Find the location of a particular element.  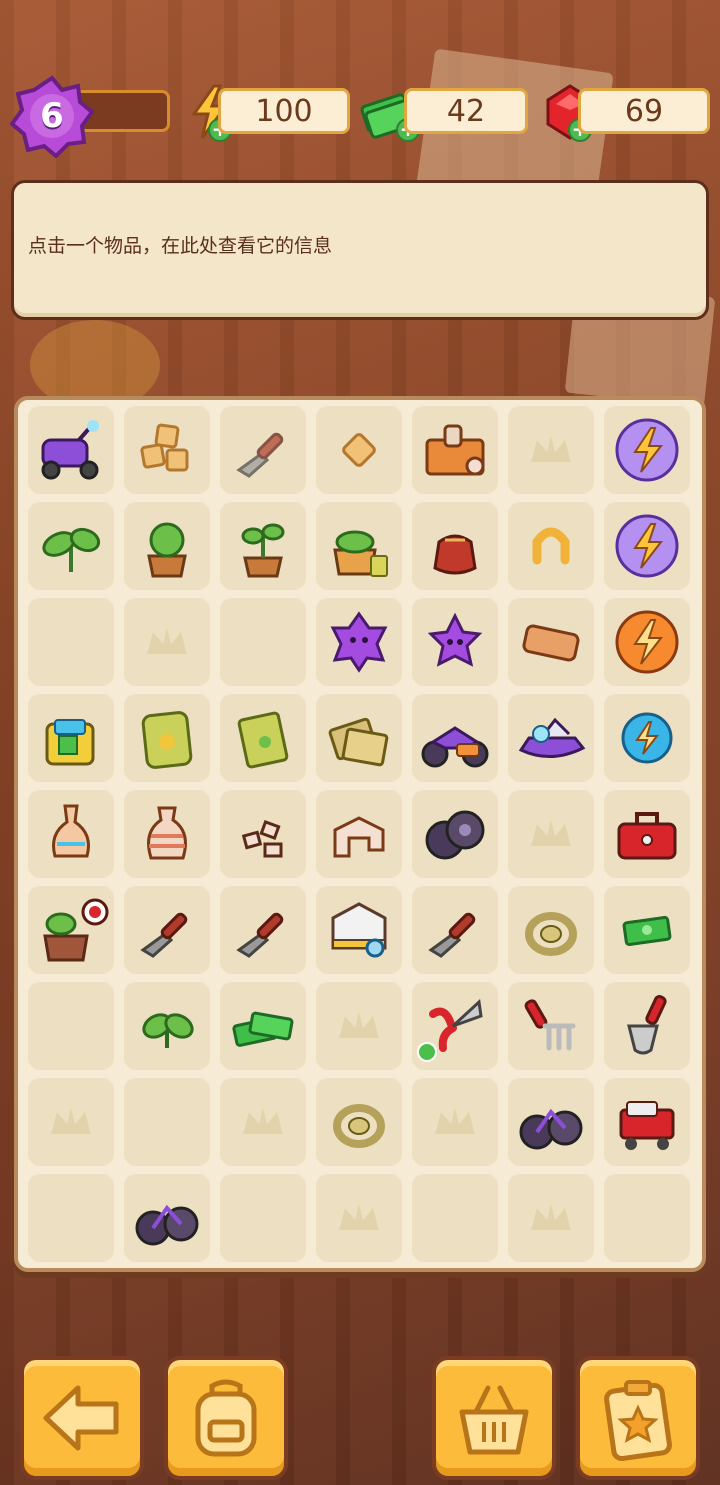

water-crate-icon is located at coordinates (70, 742).